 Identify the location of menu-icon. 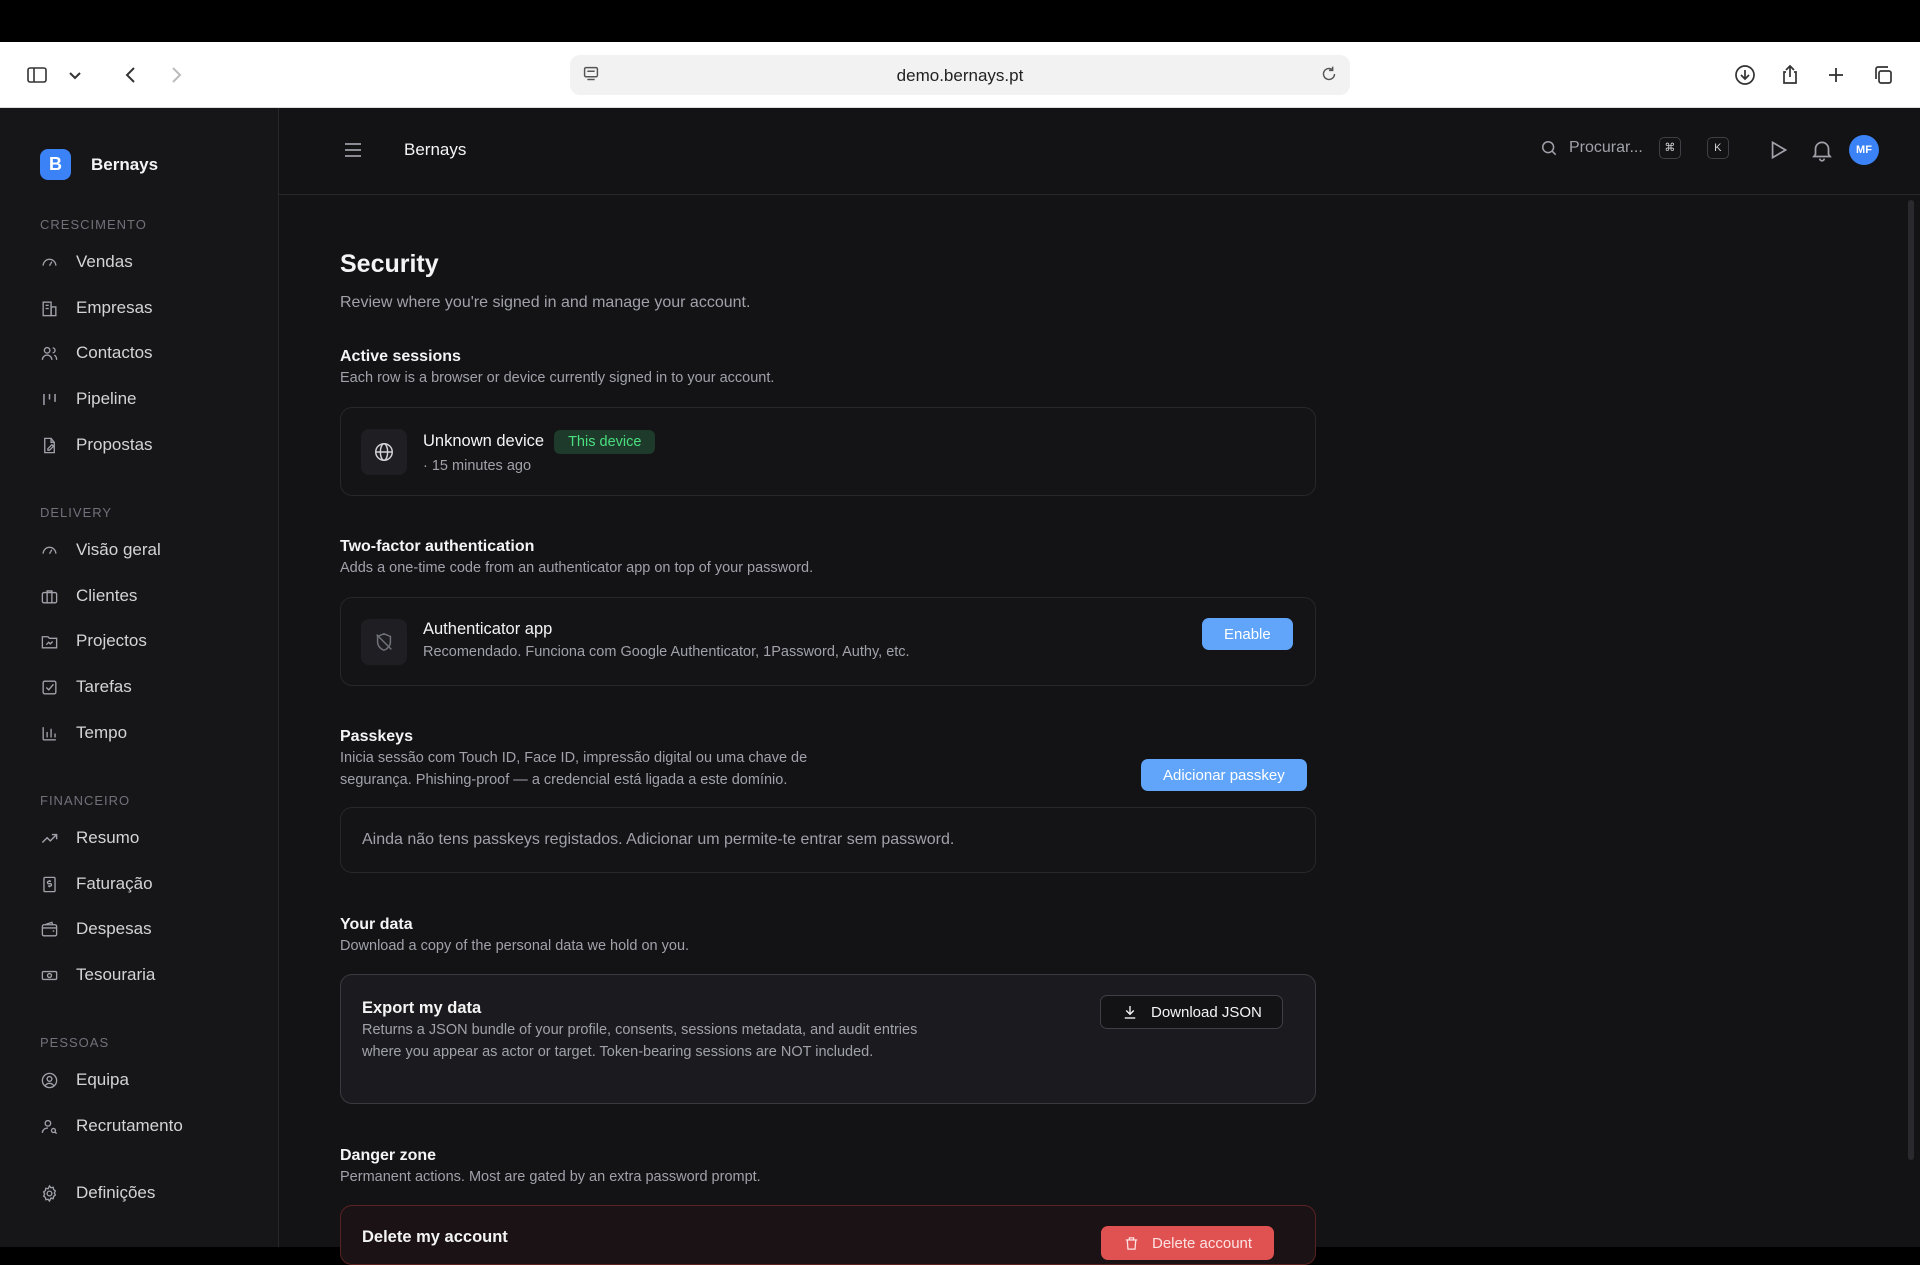
(353, 150).